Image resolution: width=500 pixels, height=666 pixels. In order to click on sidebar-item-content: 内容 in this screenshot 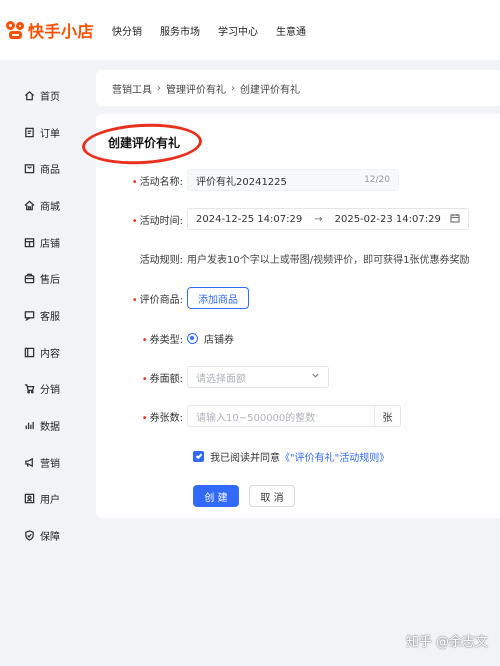, I will do `click(42, 352)`.